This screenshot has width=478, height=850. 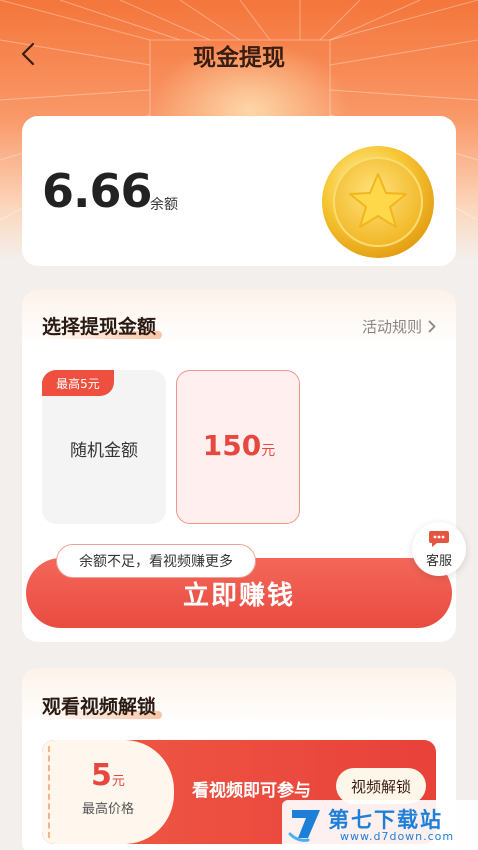 What do you see at coordinates (380, 825) in the screenshot?
I see `site-watermark: 第七下载站 www.d7down.com` at bounding box center [380, 825].